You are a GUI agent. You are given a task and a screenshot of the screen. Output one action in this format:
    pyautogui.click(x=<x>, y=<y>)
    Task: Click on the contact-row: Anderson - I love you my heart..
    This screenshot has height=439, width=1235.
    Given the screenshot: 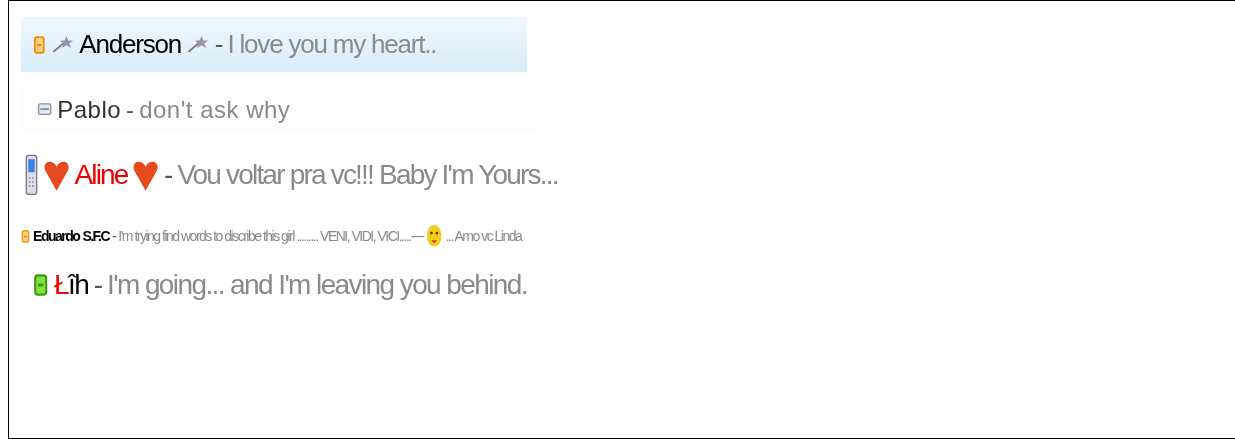 What is the action you would take?
    pyautogui.click(x=274, y=44)
    